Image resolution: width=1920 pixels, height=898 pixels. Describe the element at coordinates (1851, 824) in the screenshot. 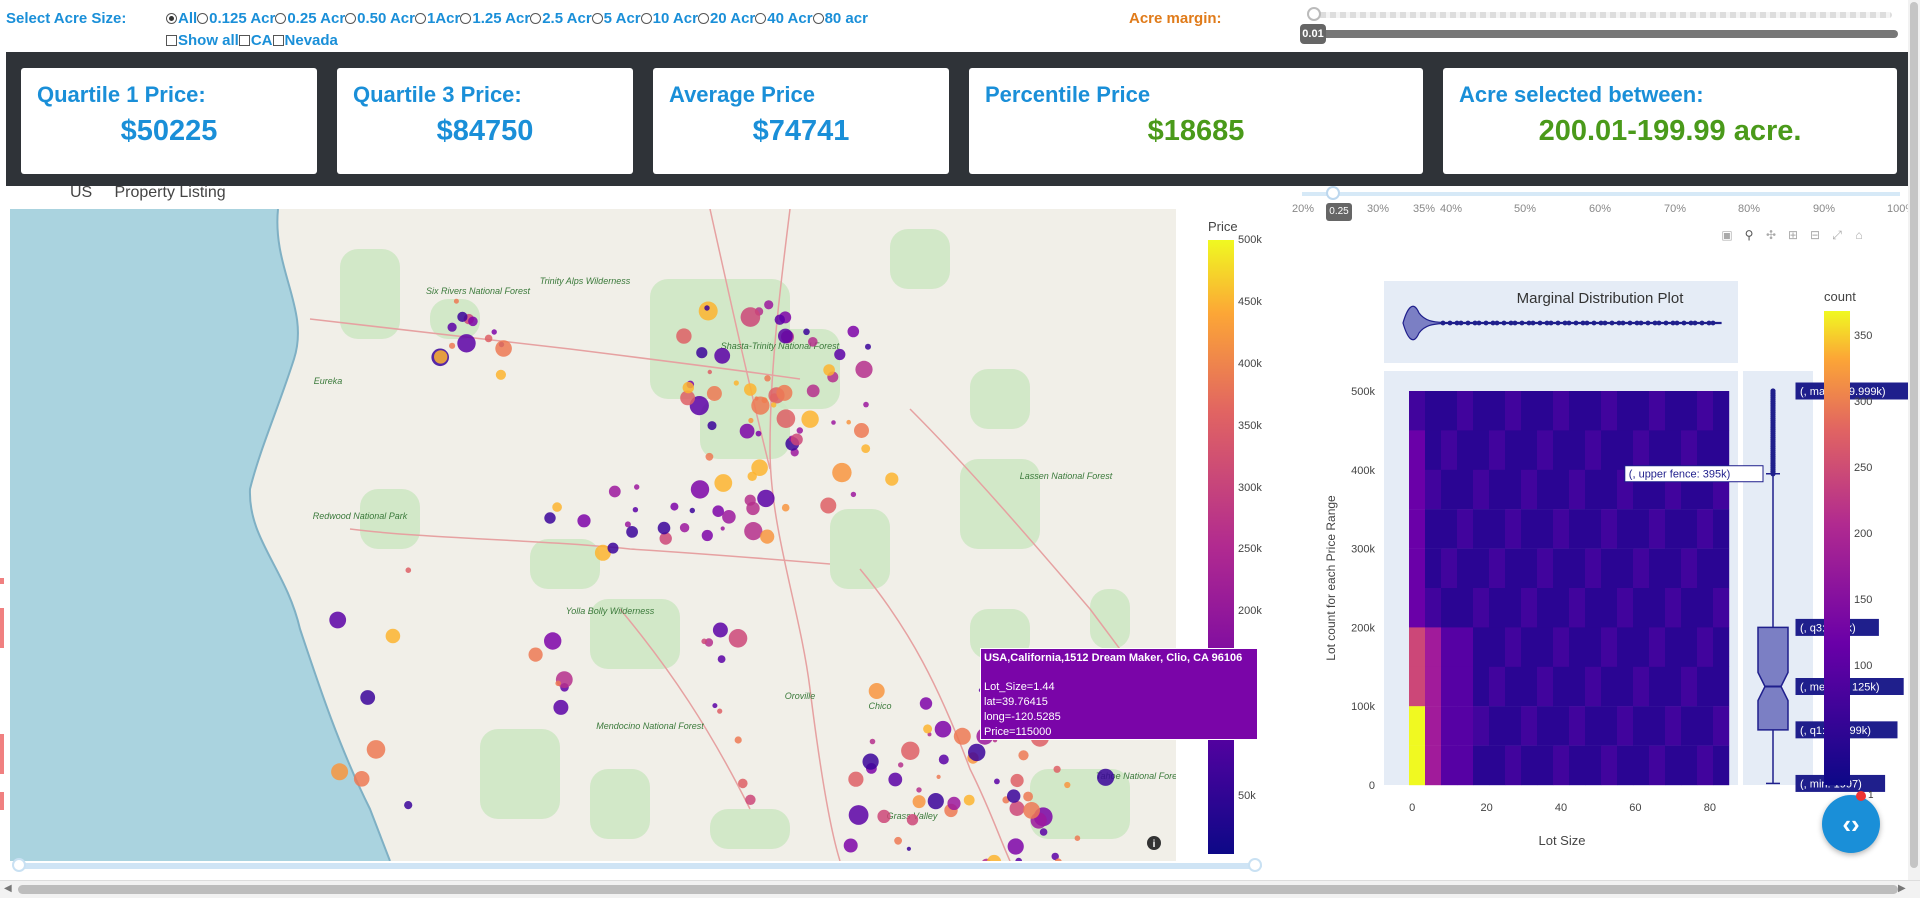

I see `code-toggle-button: ‹›` at that location.